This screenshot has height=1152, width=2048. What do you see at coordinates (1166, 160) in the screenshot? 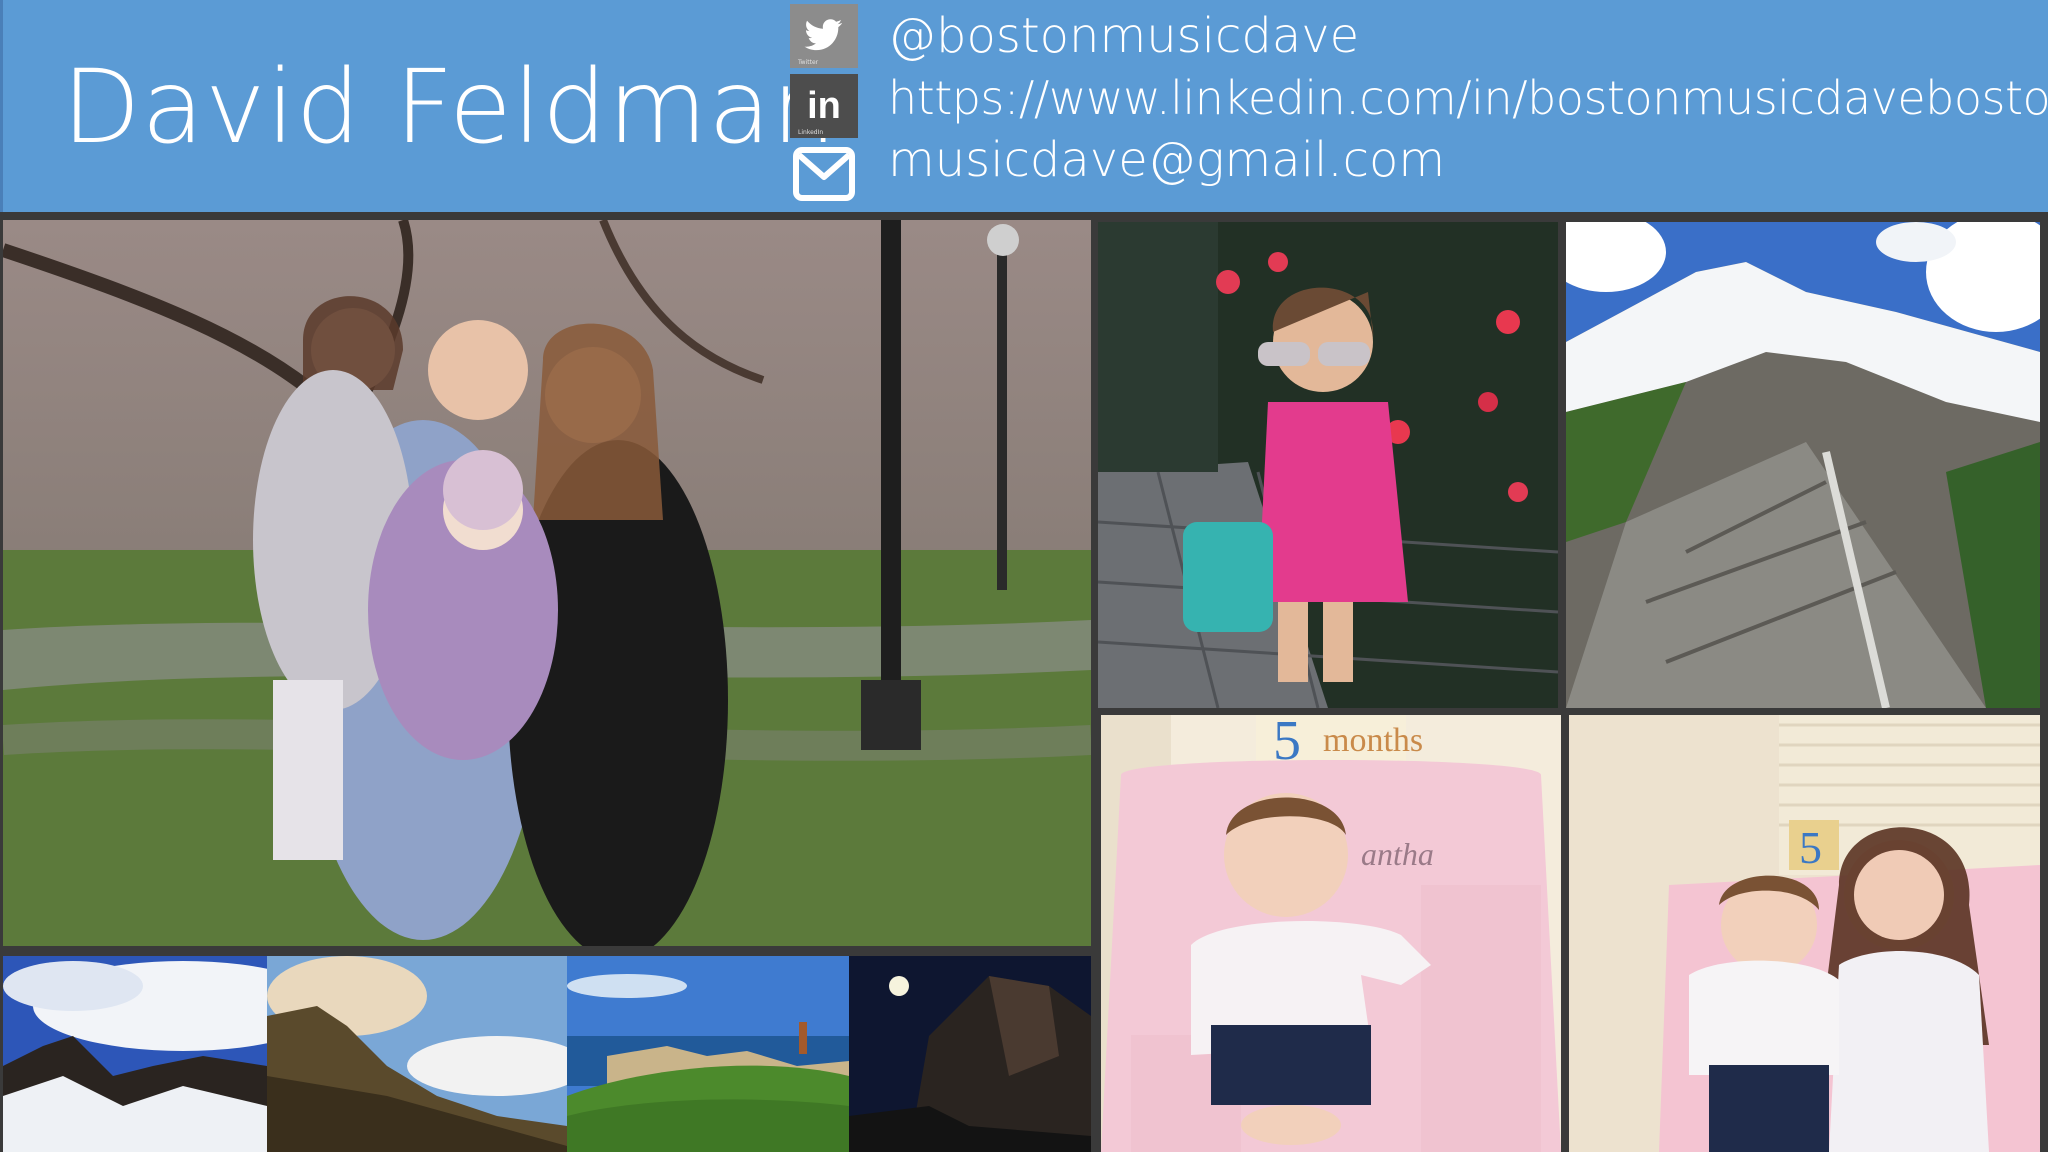
I see `email-link: musicdave@gmail.com` at bounding box center [1166, 160].